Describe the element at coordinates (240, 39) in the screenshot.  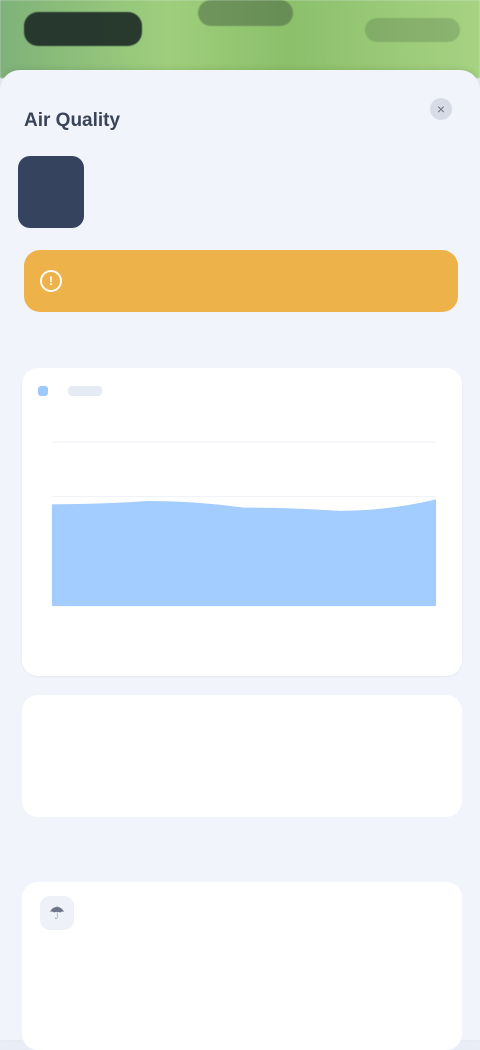
I see `background-wallpaper` at that location.